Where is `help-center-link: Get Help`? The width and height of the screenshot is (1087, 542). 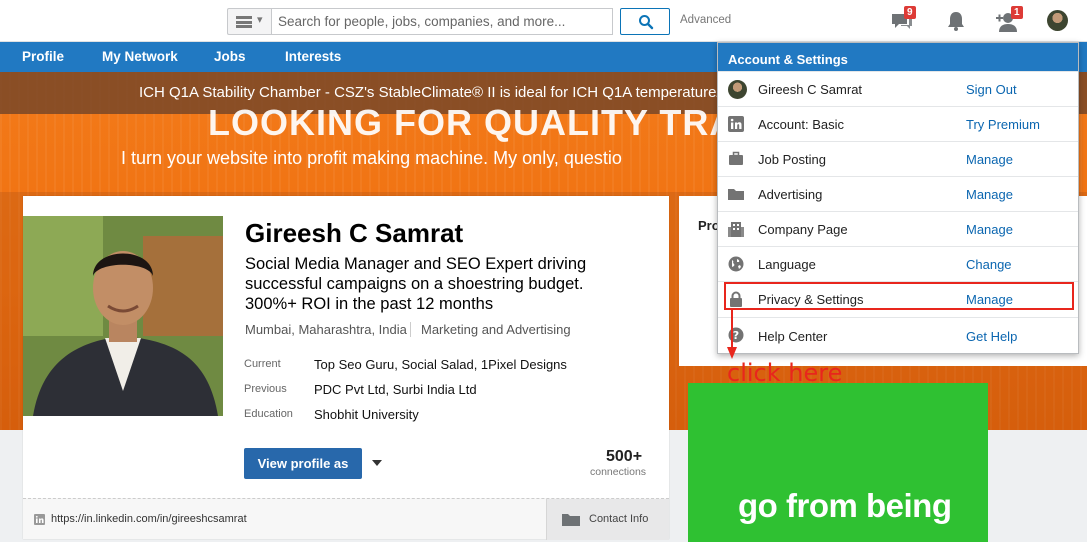 help-center-link: Get Help is located at coordinates (991, 336).